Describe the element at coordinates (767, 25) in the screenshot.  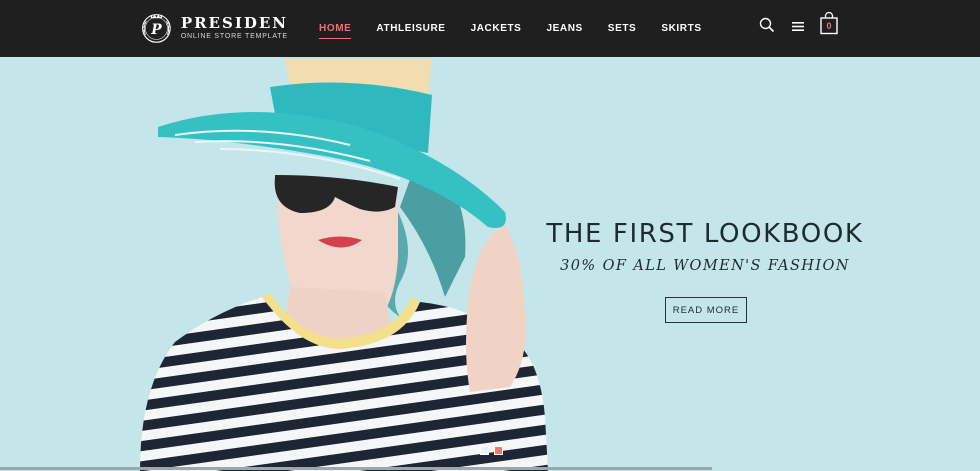
I see `search-icon` at that location.